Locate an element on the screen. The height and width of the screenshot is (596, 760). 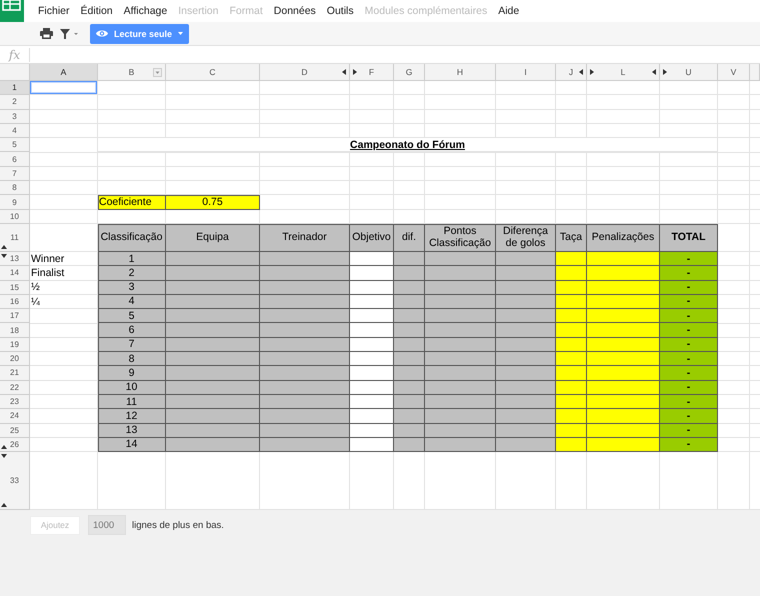
row-header: 5 is located at coordinates (15, 145).